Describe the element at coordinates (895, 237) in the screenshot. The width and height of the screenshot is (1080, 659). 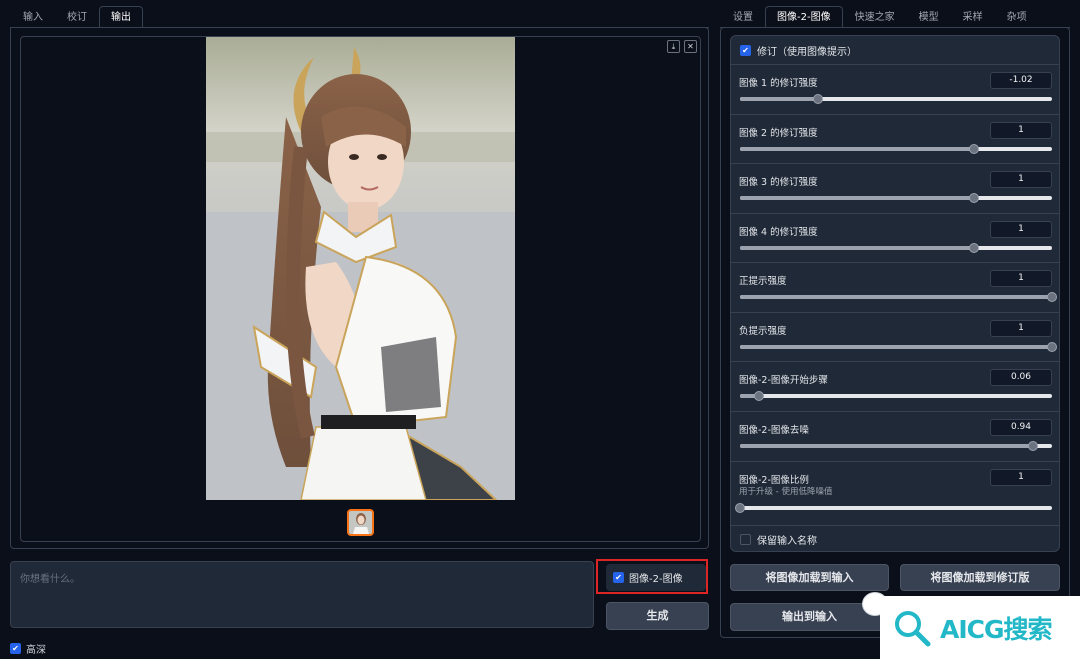
I see `slider-row: 图像 4 的修订强度 1` at that location.